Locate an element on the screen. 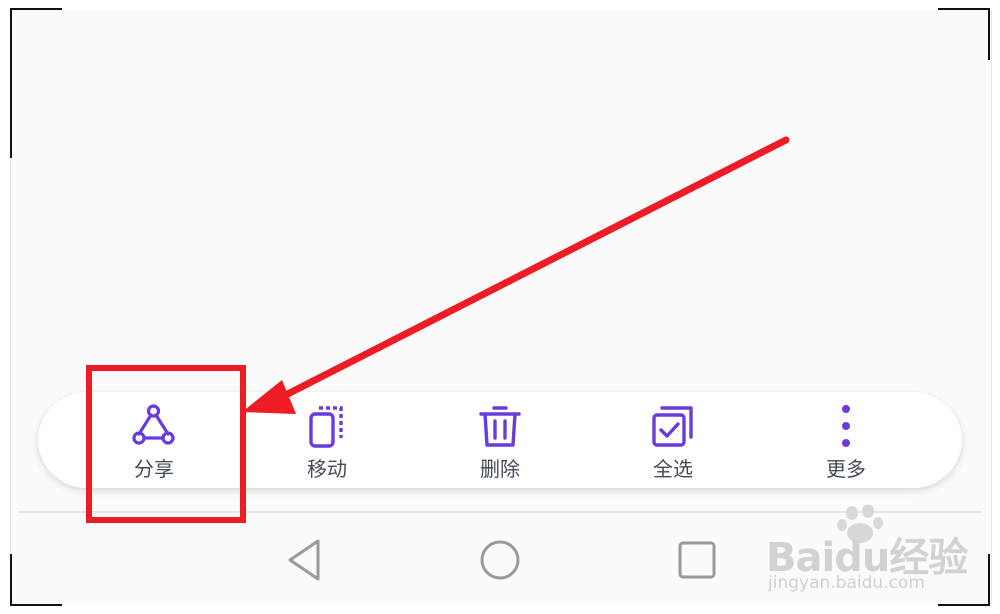 The height and width of the screenshot is (614, 1000). select-all-label: 全选 is located at coordinates (673, 469).